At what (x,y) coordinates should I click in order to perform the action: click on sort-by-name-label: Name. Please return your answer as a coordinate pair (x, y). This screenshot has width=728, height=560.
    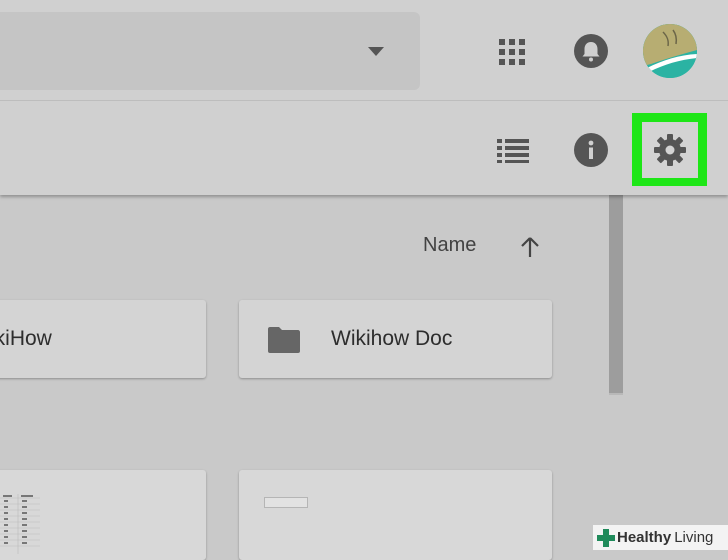
    Looking at the image, I should click on (449, 245).